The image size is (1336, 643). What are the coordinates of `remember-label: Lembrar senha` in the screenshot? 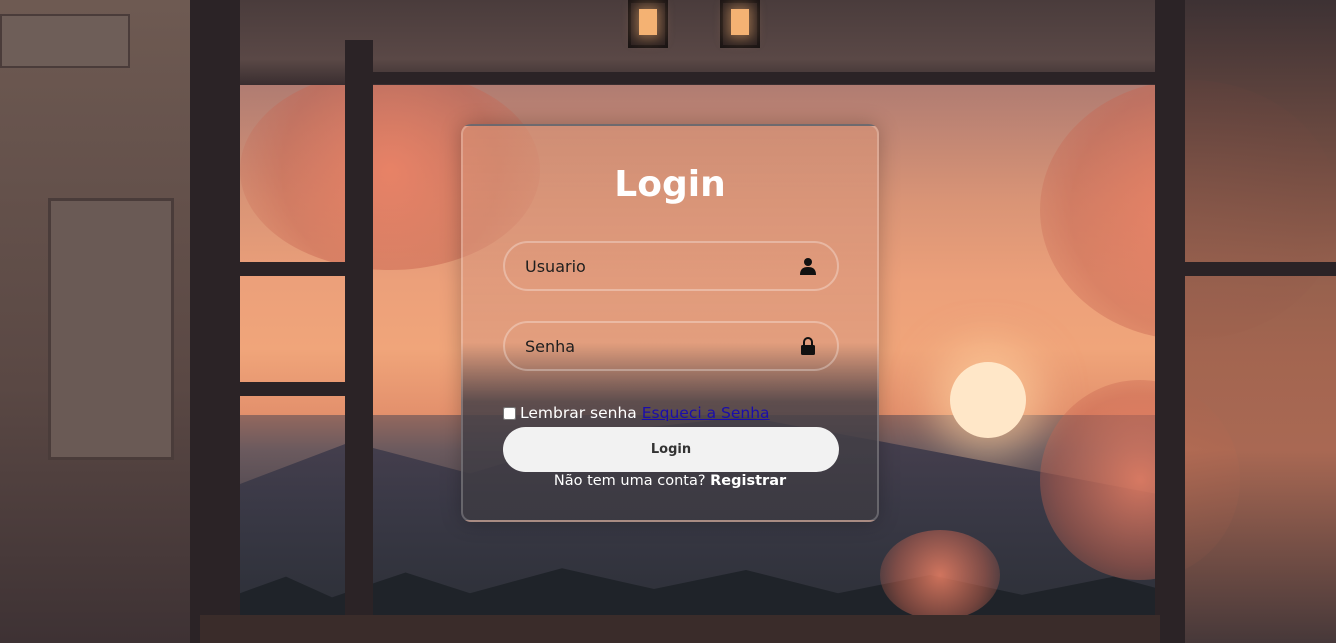 It's located at (578, 413).